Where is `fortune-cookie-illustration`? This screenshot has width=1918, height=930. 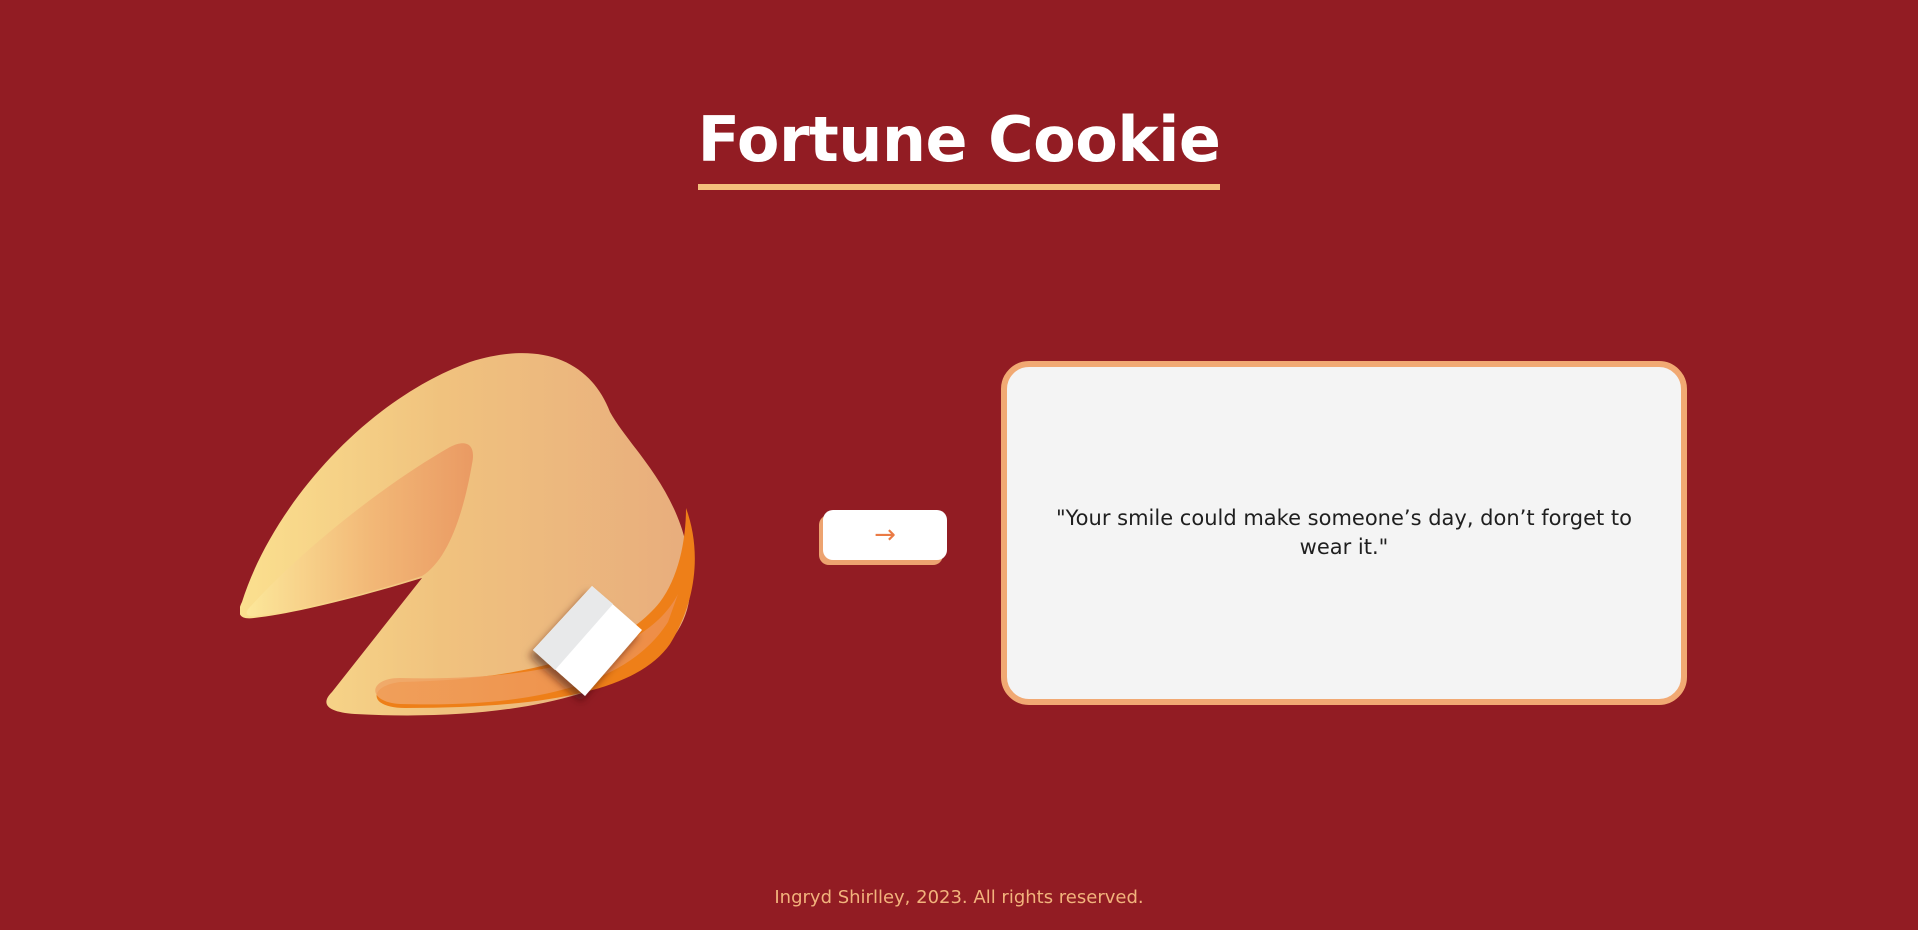
fortune-cookie-illustration is located at coordinates (467, 534).